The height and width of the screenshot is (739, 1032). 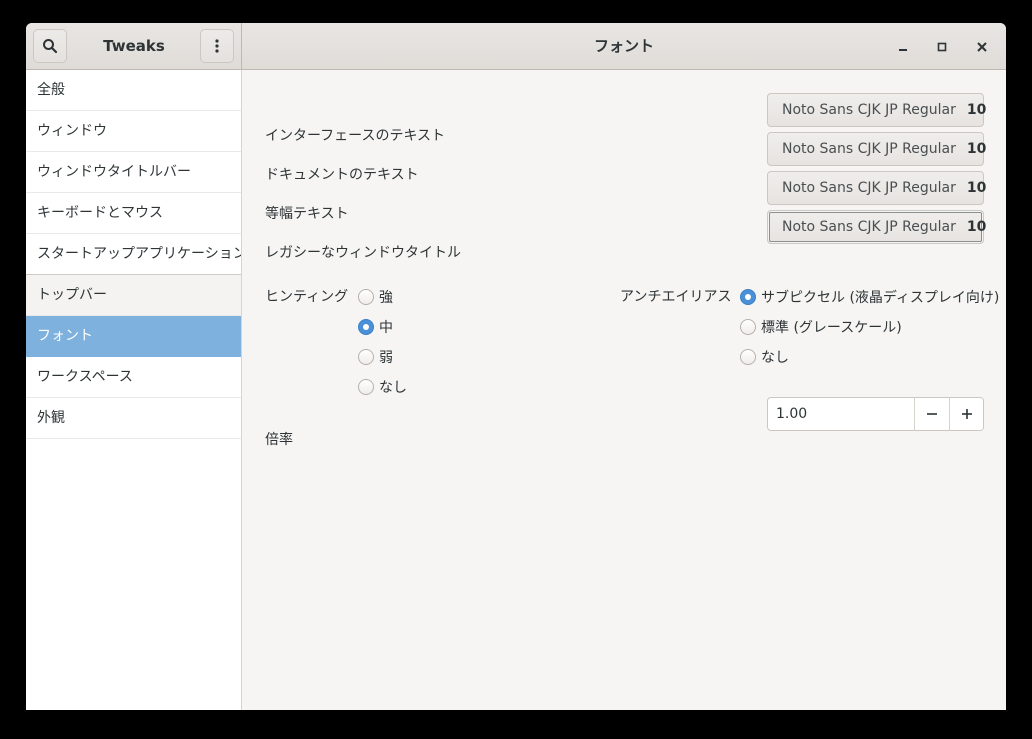 I want to click on radio-label: 標準 (グレースケール), so click(x=831, y=328).